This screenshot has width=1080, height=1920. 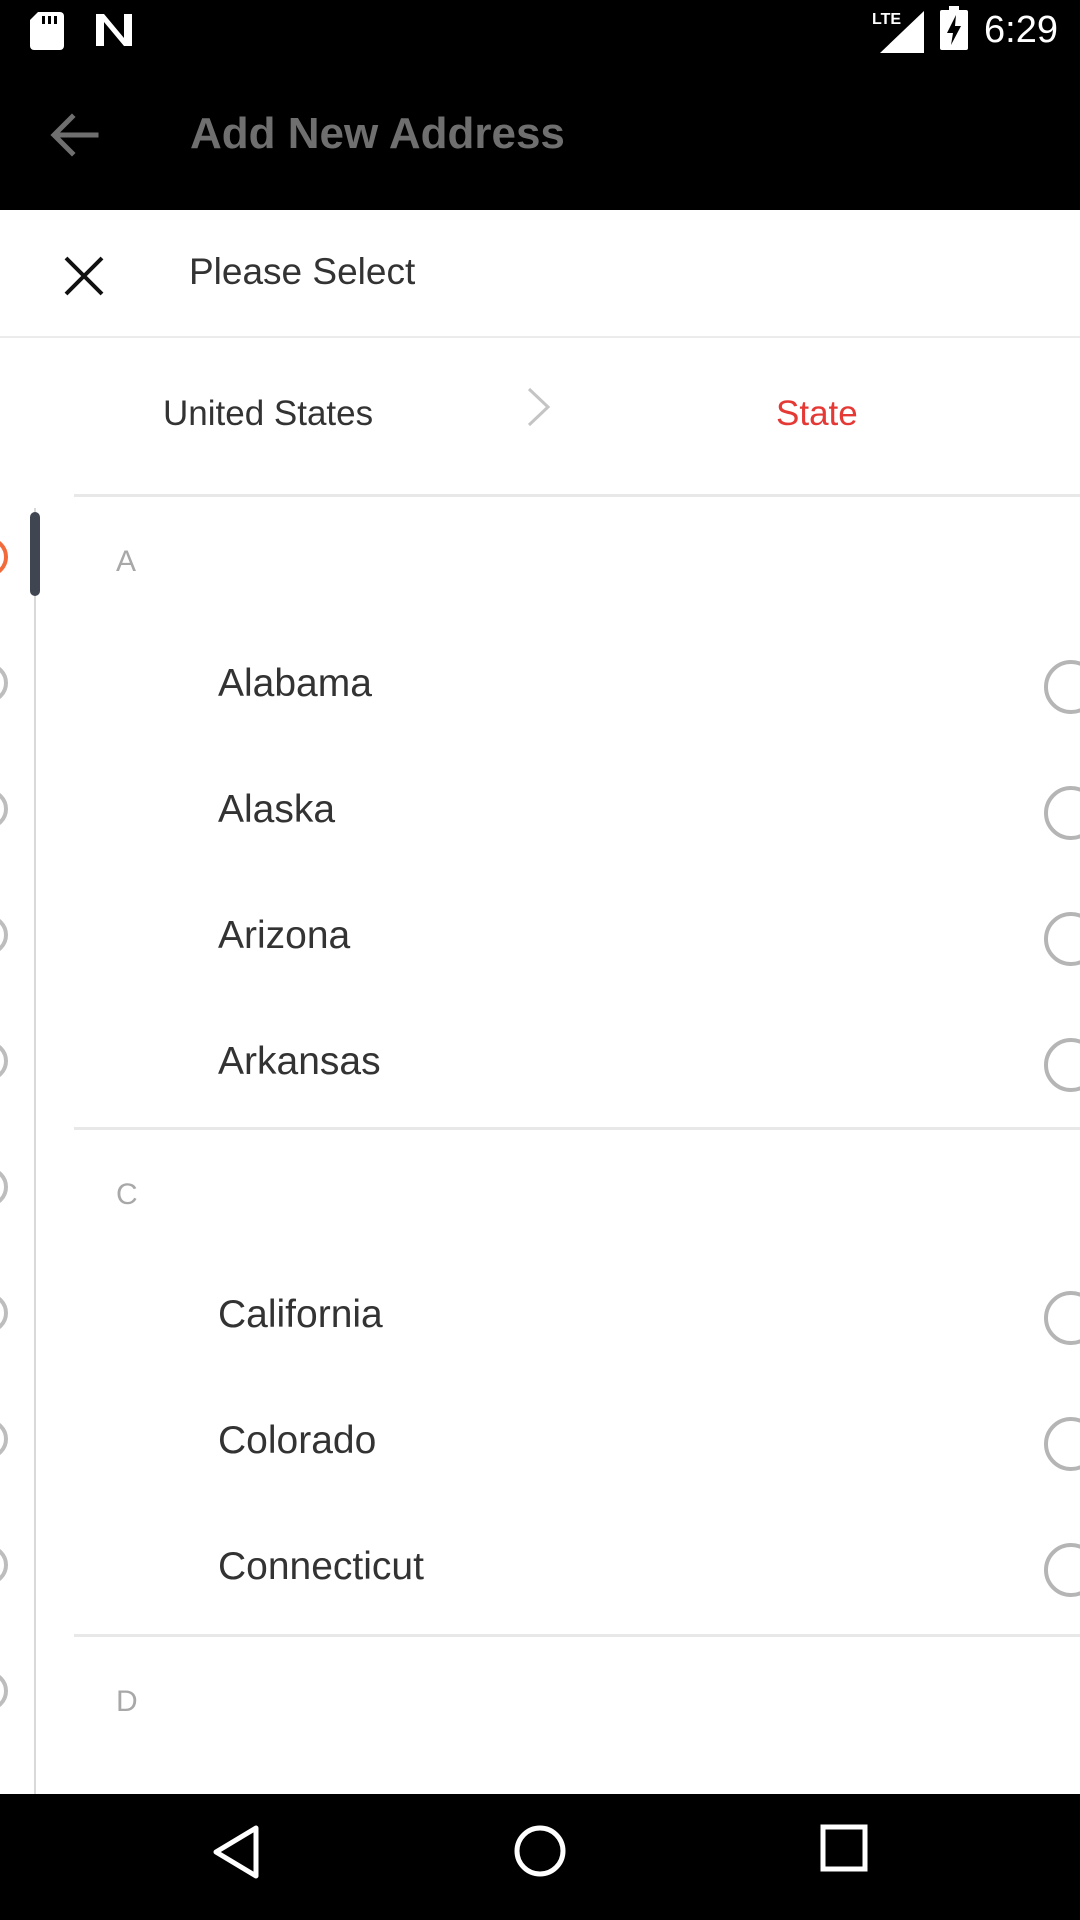 I want to click on list-item-connecticut: Connecticut, so click(x=577, y=1570).